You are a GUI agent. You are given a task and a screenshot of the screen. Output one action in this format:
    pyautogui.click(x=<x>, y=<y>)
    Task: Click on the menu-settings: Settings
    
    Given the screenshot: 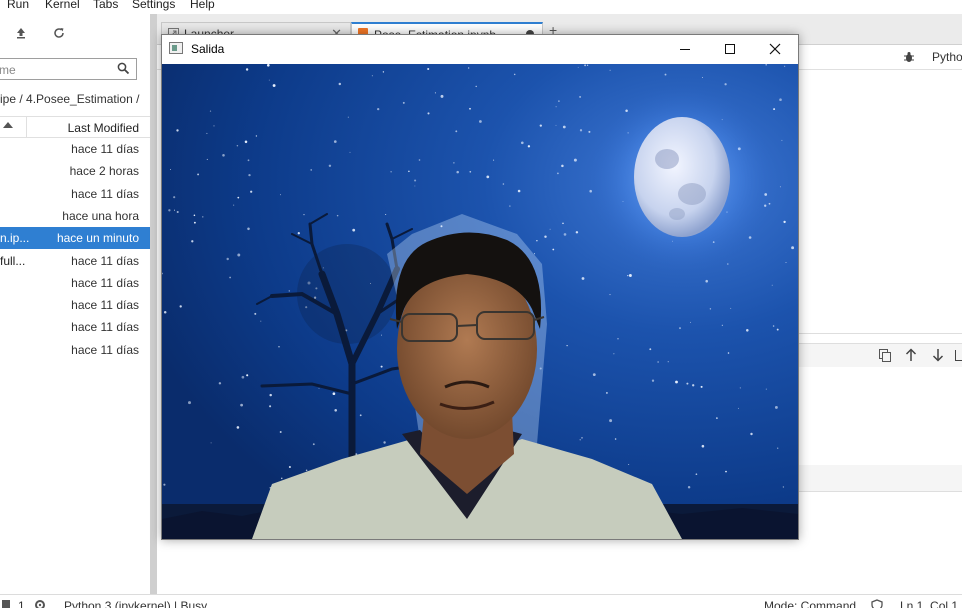 What is the action you would take?
    pyautogui.click(x=153, y=5)
    